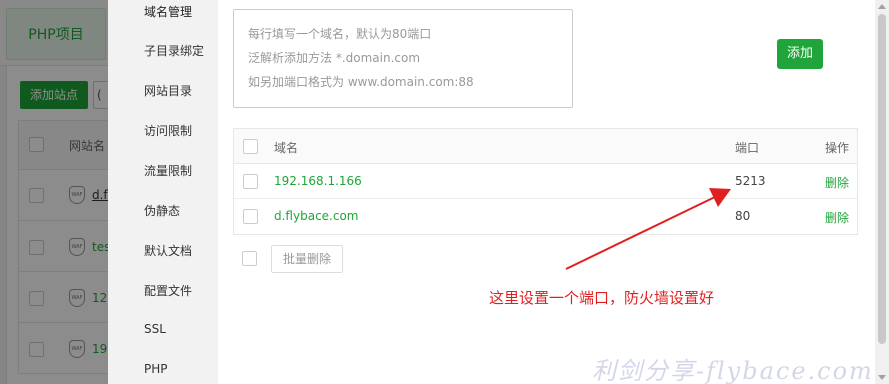 Image resolution: width=889 pixels, height=384 pixels. Describe the element at coordinates (602, 298) in the screenshot. I see `annotation-text: 这里设置一个端口，防火墙设置好` at that location.